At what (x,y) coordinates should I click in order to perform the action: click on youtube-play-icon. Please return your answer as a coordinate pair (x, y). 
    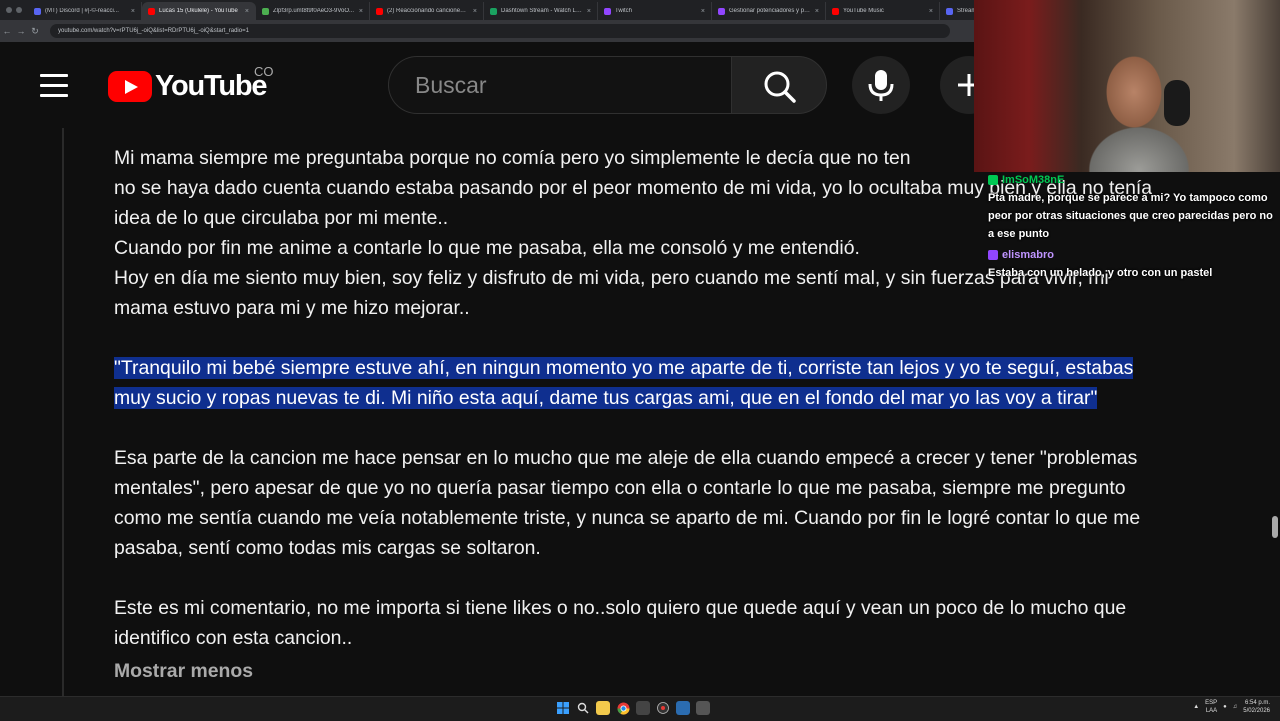
    Looking at the image, I should click on (130, 86).